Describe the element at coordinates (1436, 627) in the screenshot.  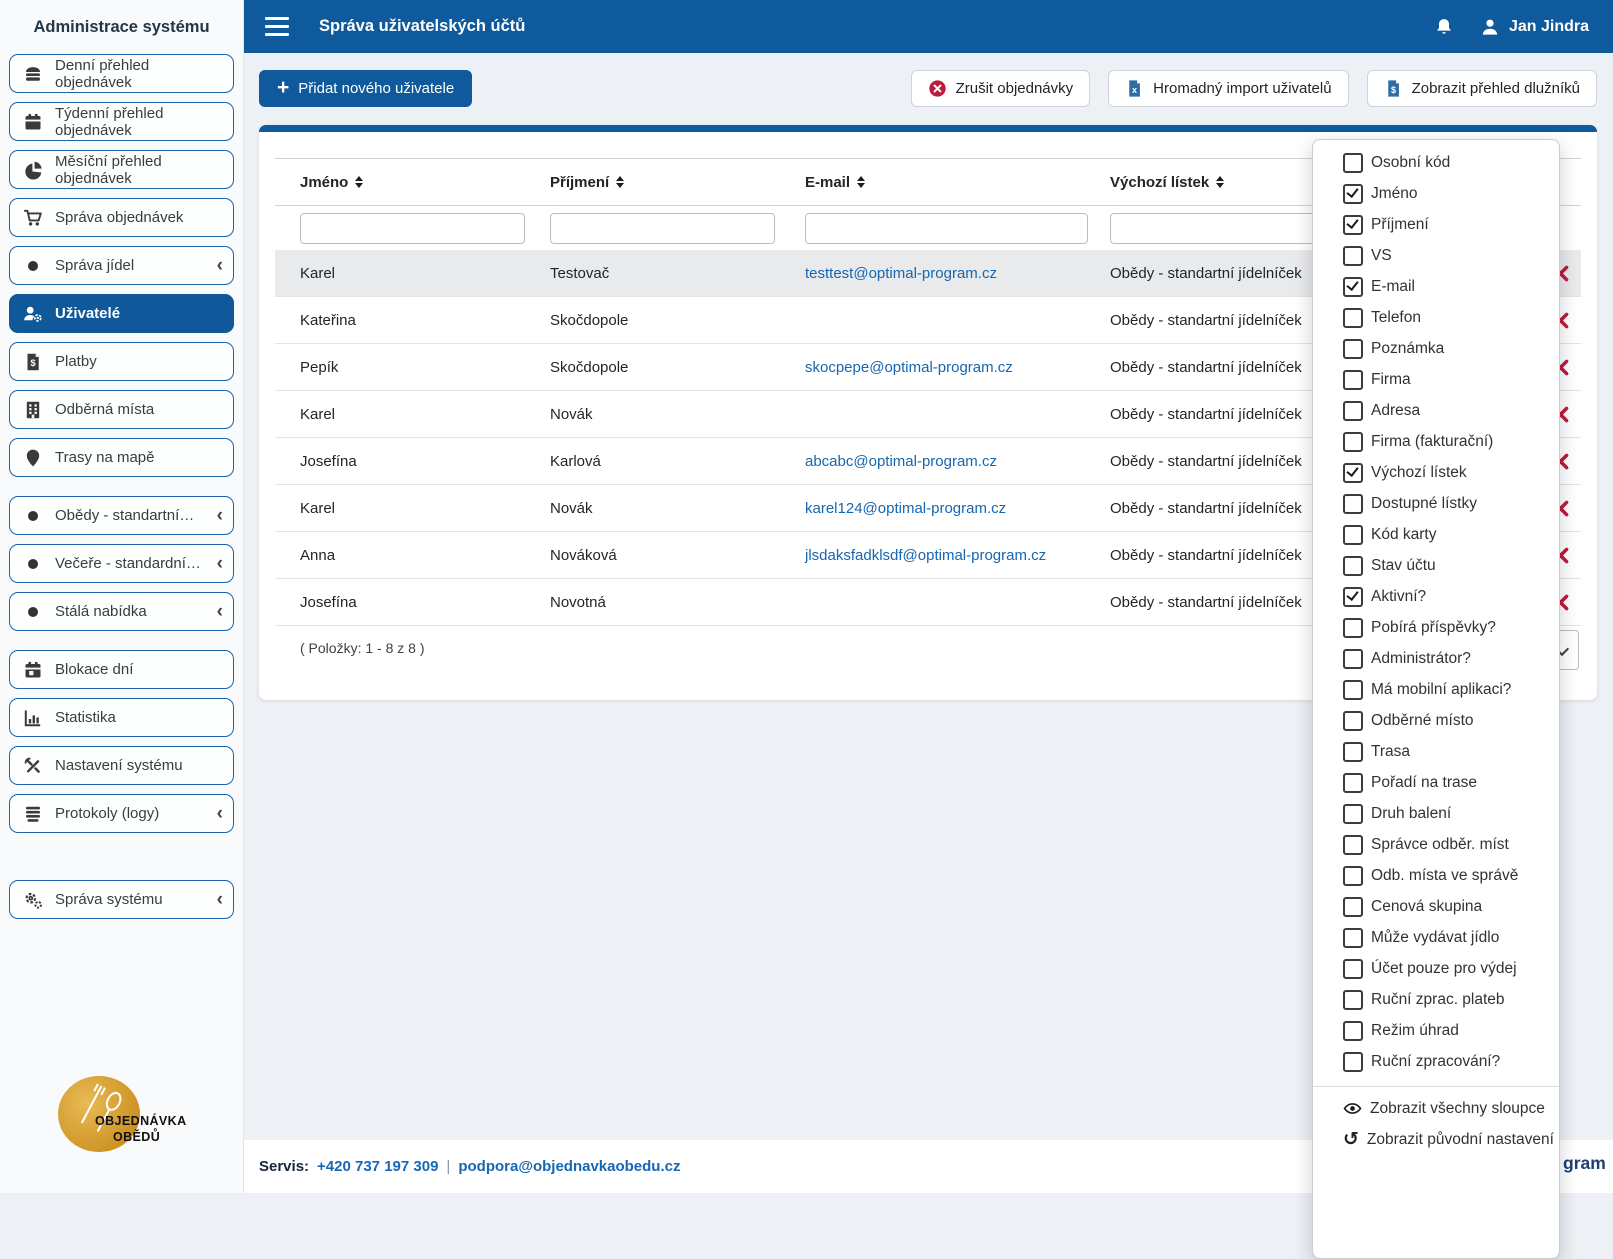
I see `column-toggle-item: Pobírá příspěvky?` at that location.